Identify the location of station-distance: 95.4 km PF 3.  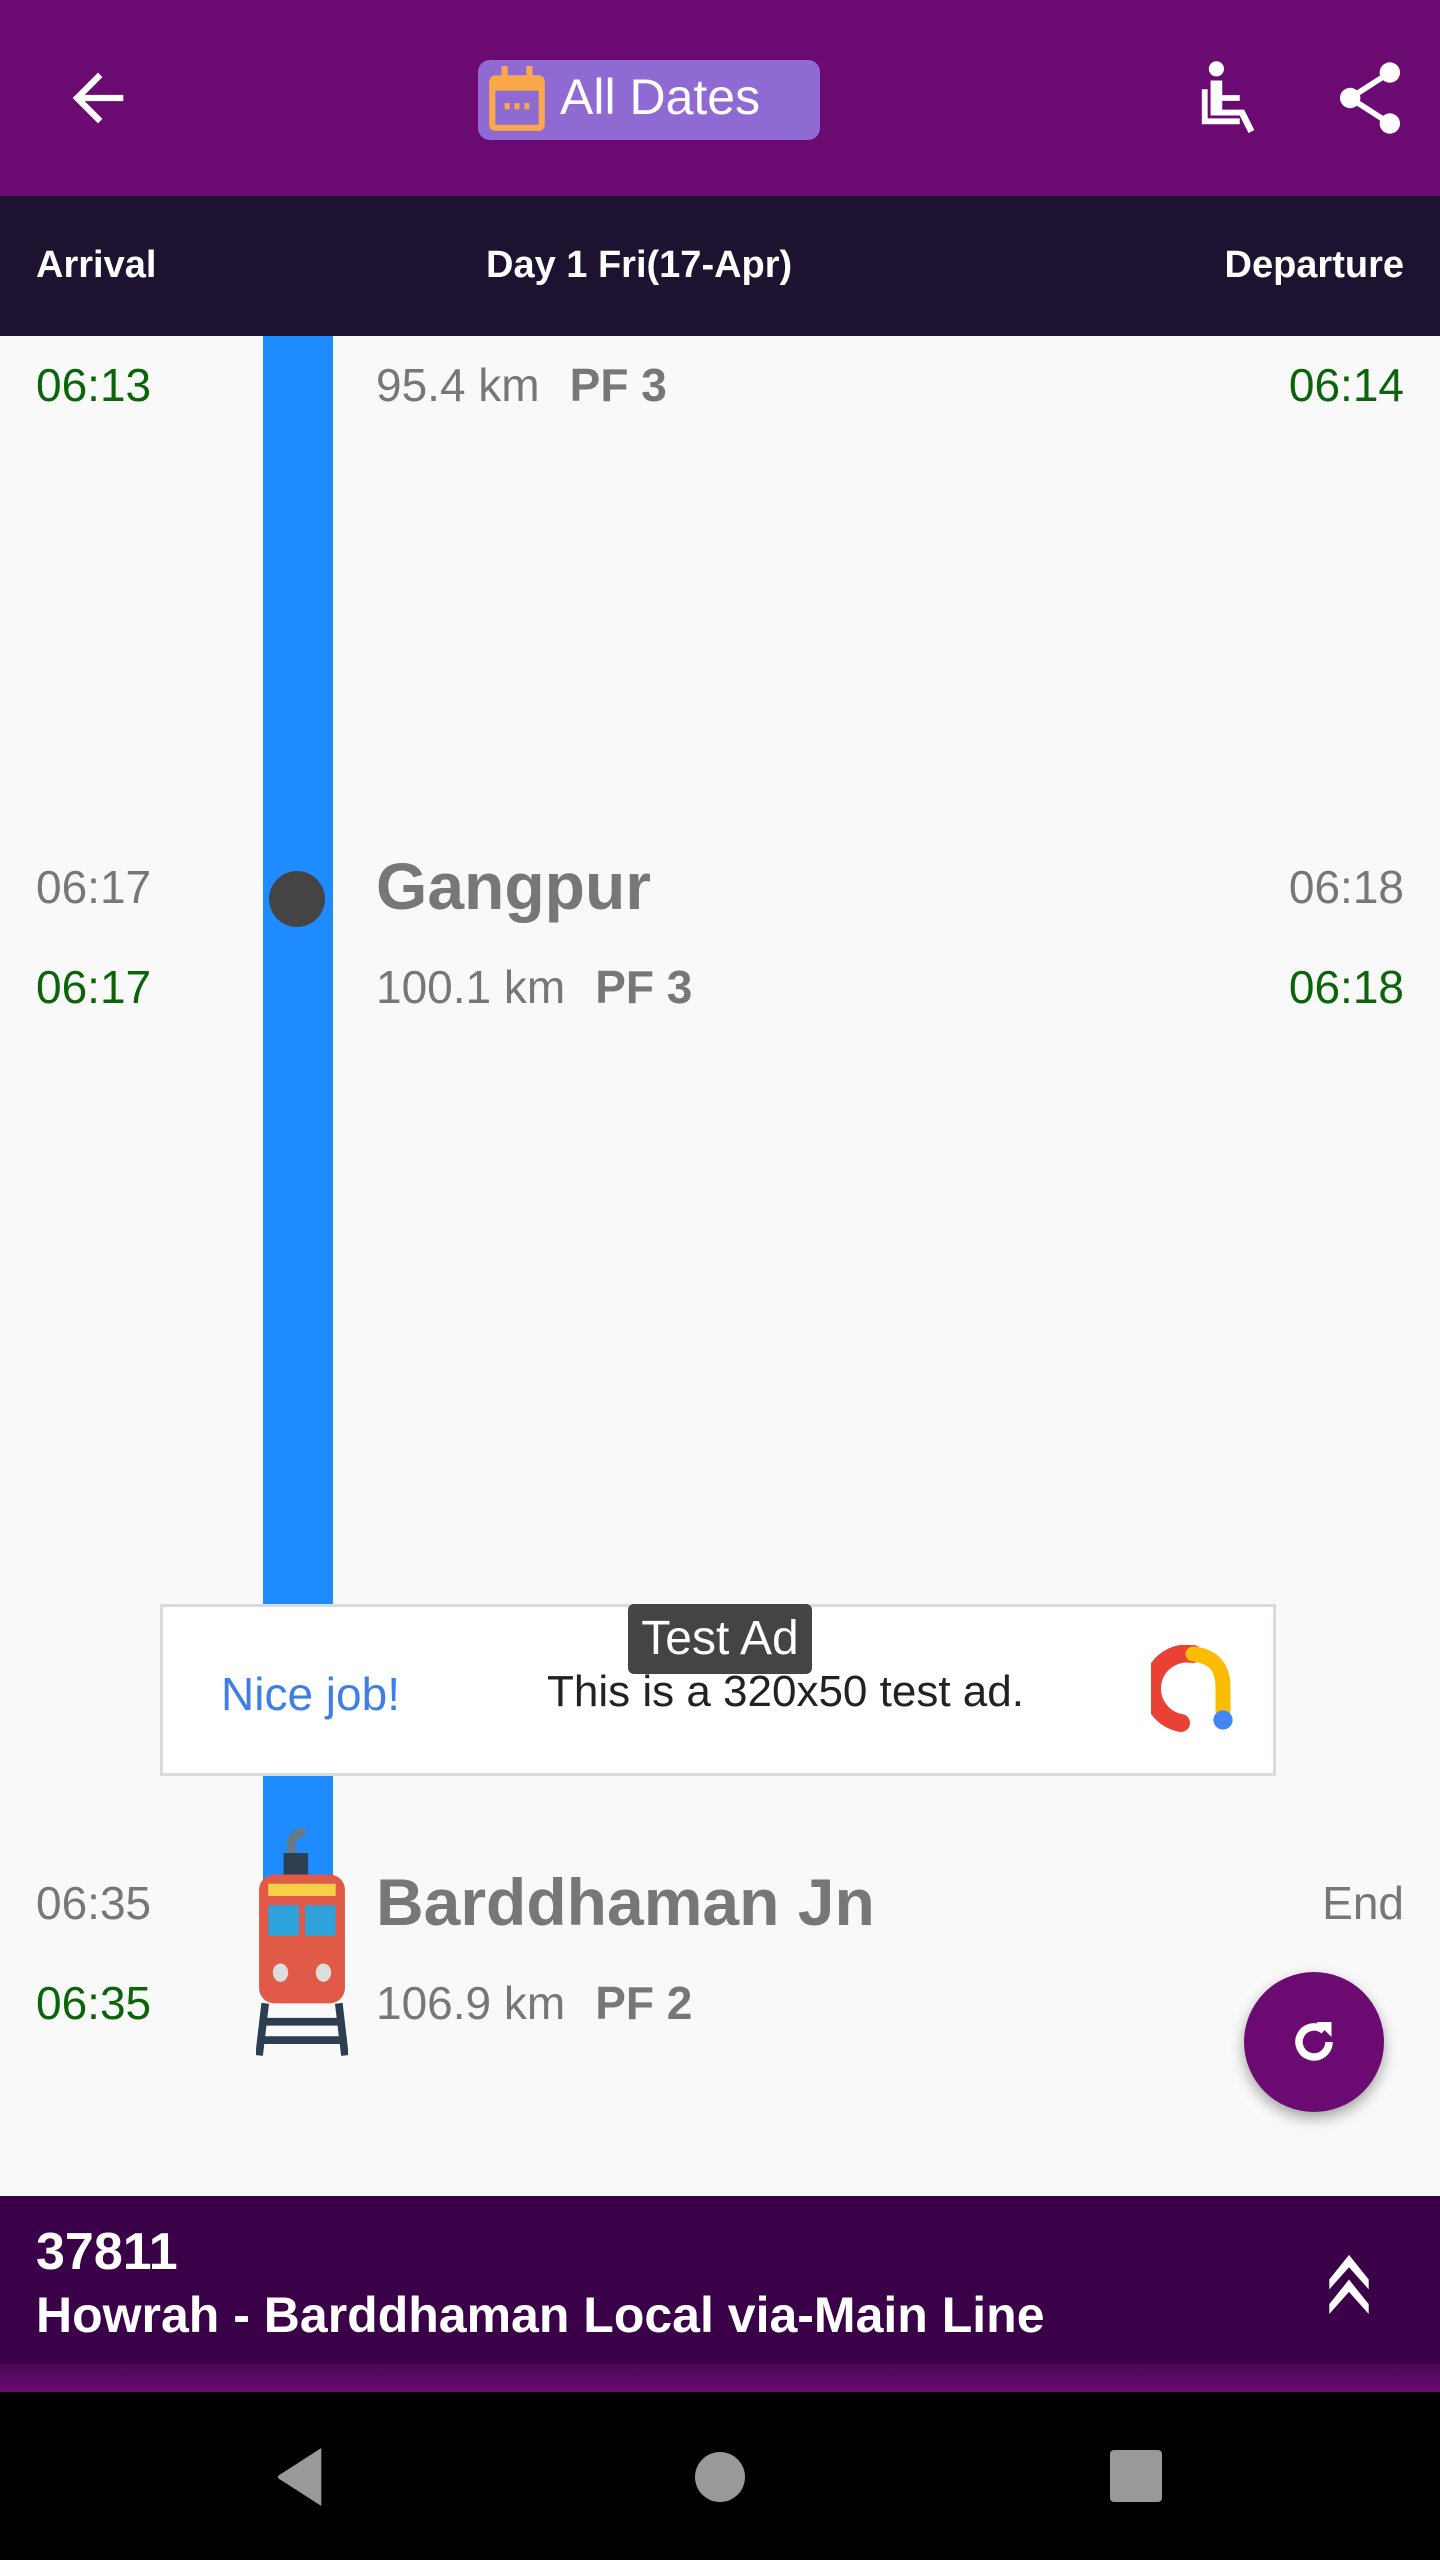
(521, 385).